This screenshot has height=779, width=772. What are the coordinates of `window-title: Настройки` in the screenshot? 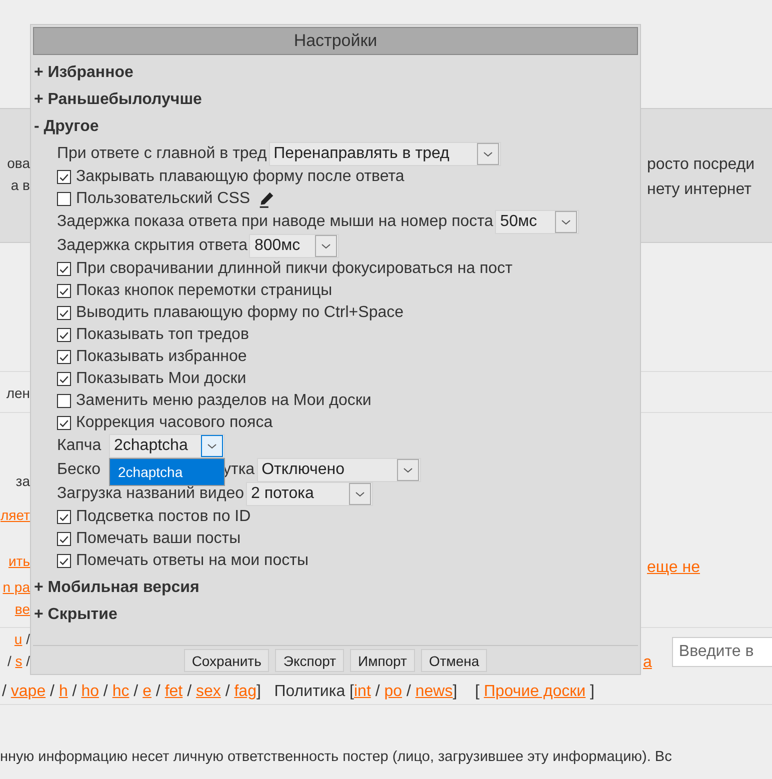 It's located at (335, 41).